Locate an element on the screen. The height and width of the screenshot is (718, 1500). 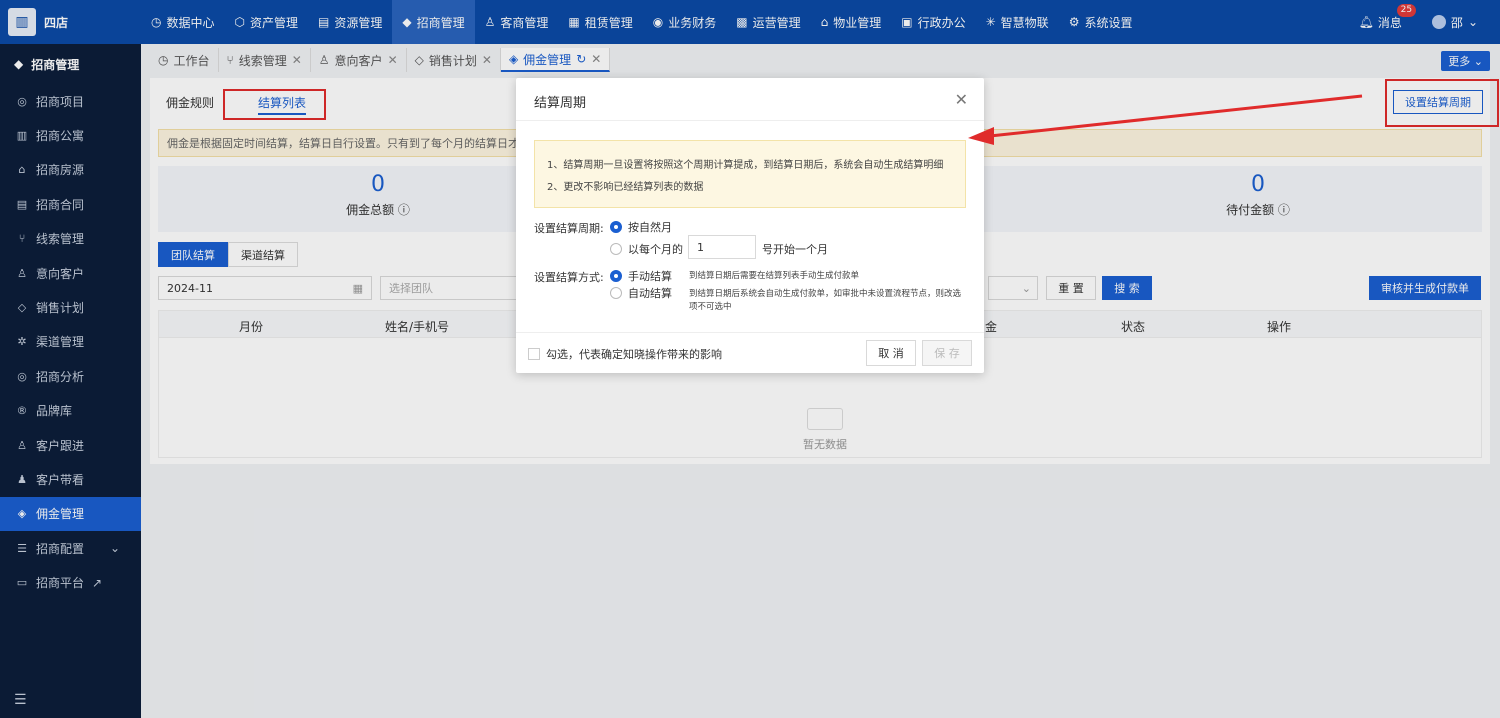
period-label: 设置结算周期: is located at coordinates (569, 228).